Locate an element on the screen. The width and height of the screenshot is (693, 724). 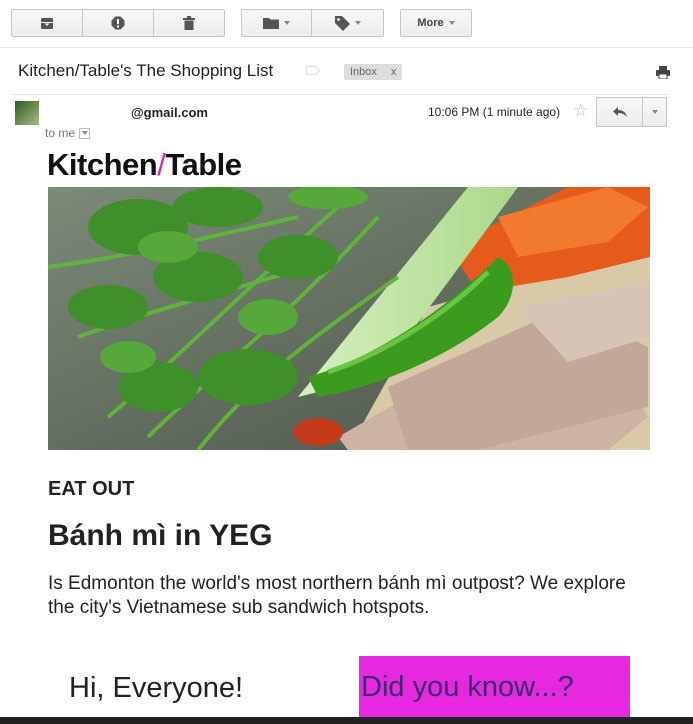
brand-part-kitchen: Kitchen is located at coordinates (102, 164).